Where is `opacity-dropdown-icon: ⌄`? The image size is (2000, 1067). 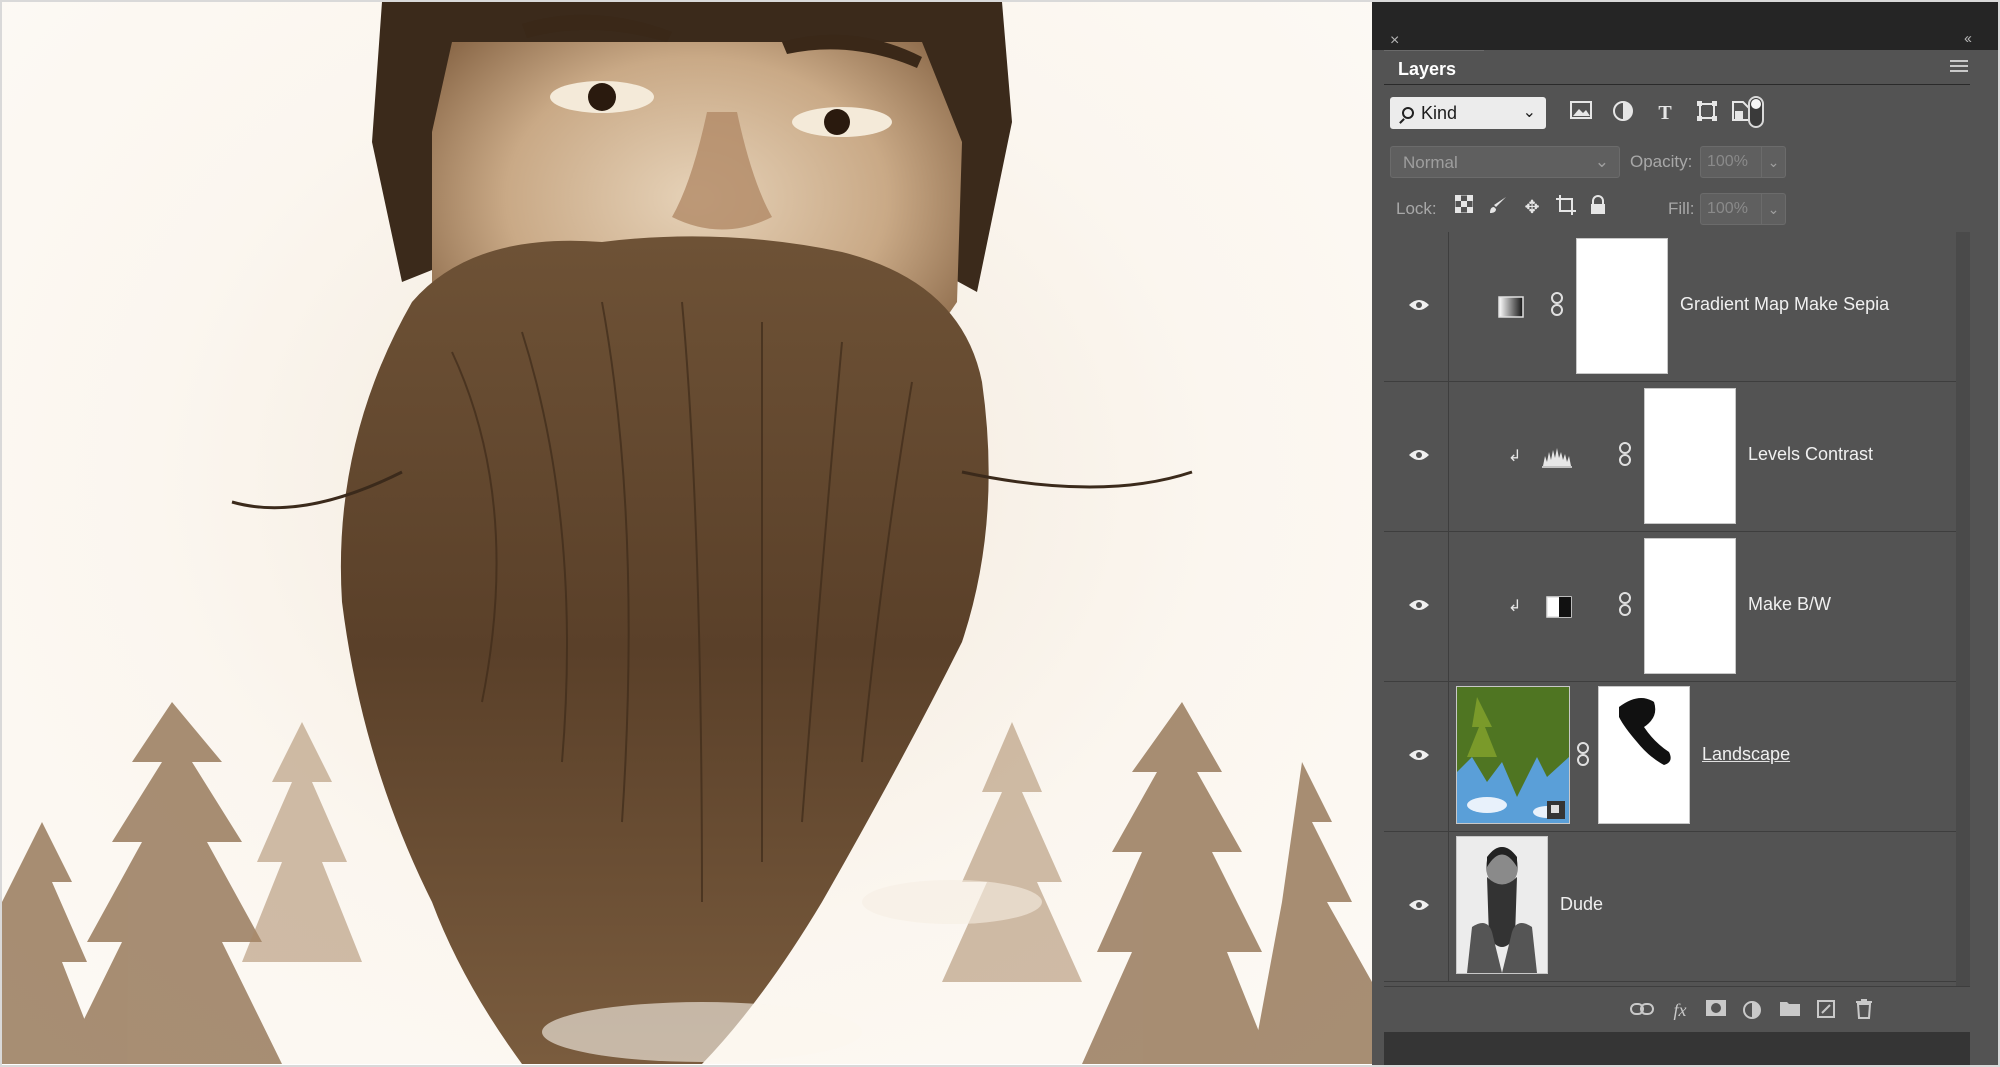
opacity-dropdown-icon: ⌄ is located at coordinates (1774, 162).